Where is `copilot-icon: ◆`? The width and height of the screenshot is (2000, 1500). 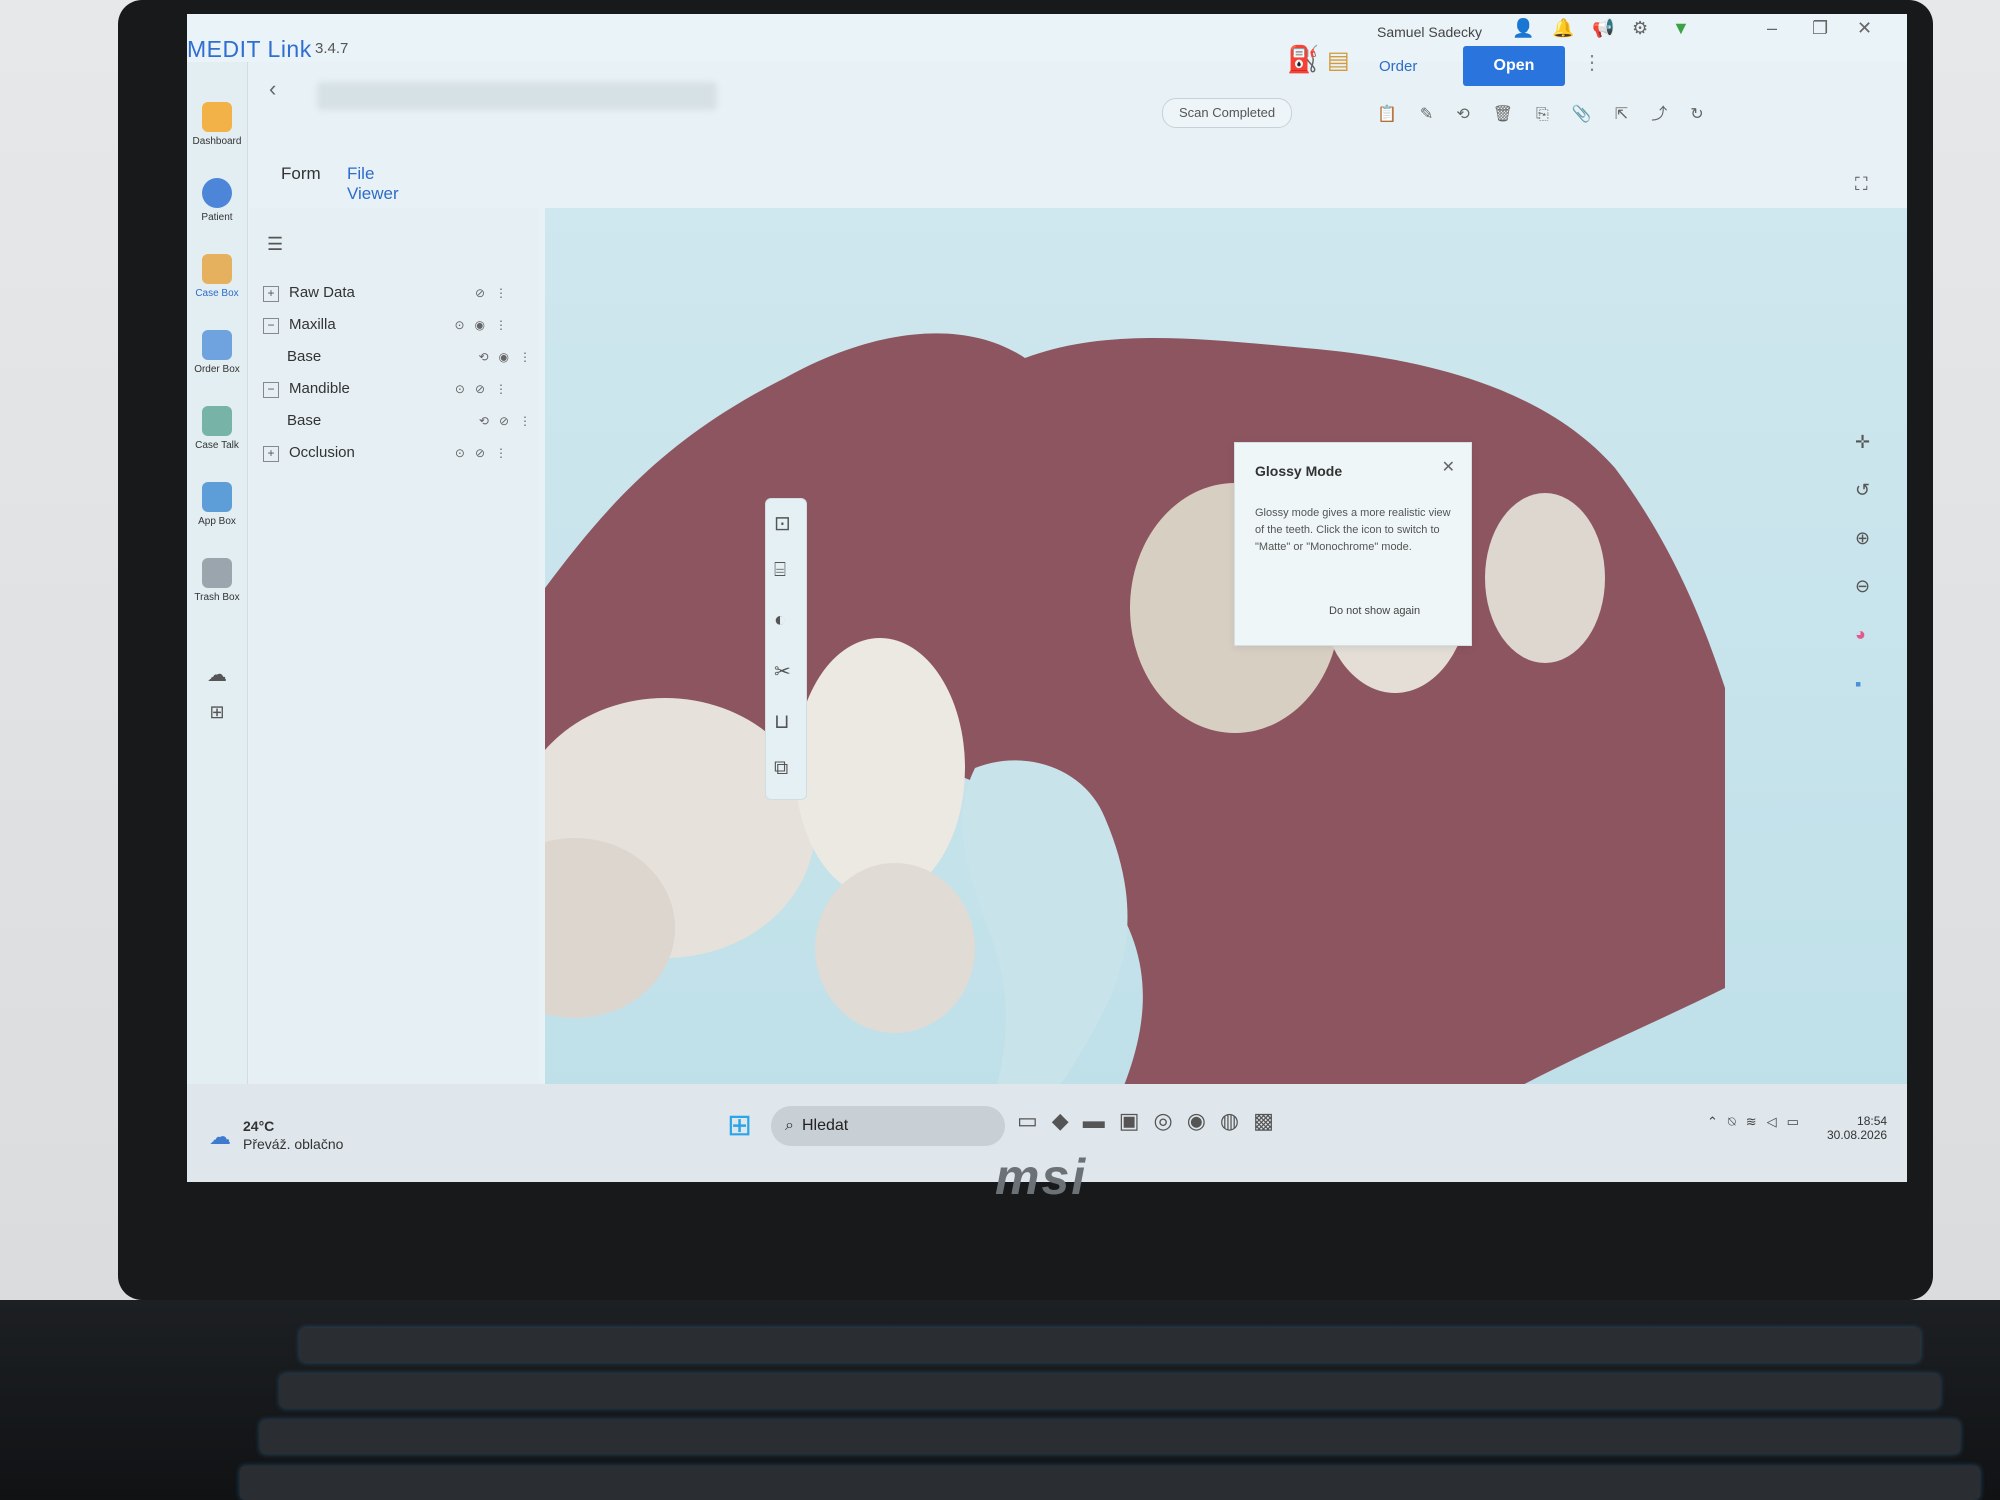 copilot-icon: ◆ is located at coordinates (1067, 1120).